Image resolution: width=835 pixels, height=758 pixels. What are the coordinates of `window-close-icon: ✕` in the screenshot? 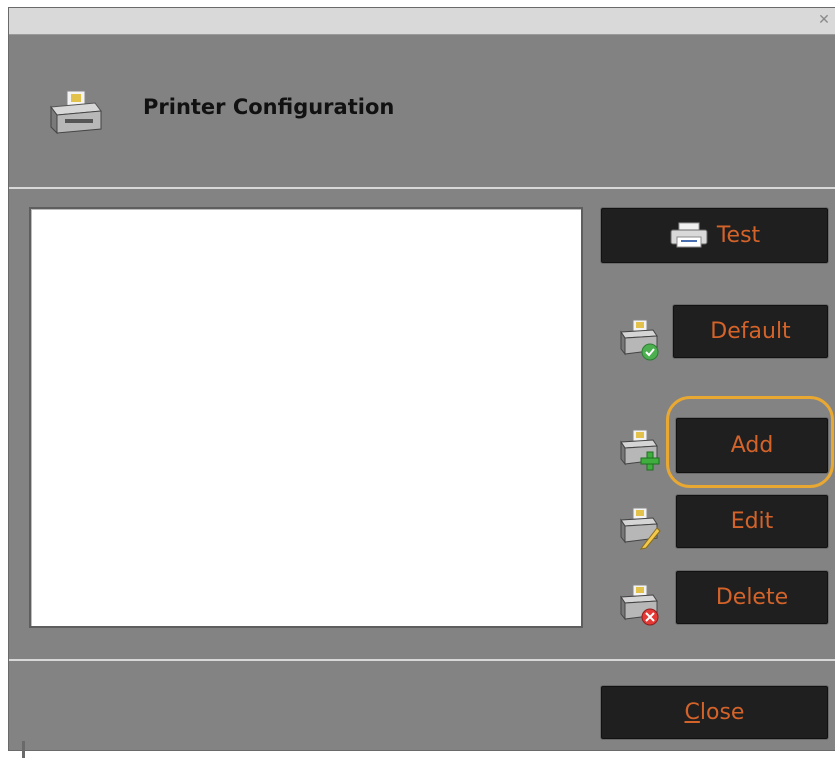 It's located at (824, 20).